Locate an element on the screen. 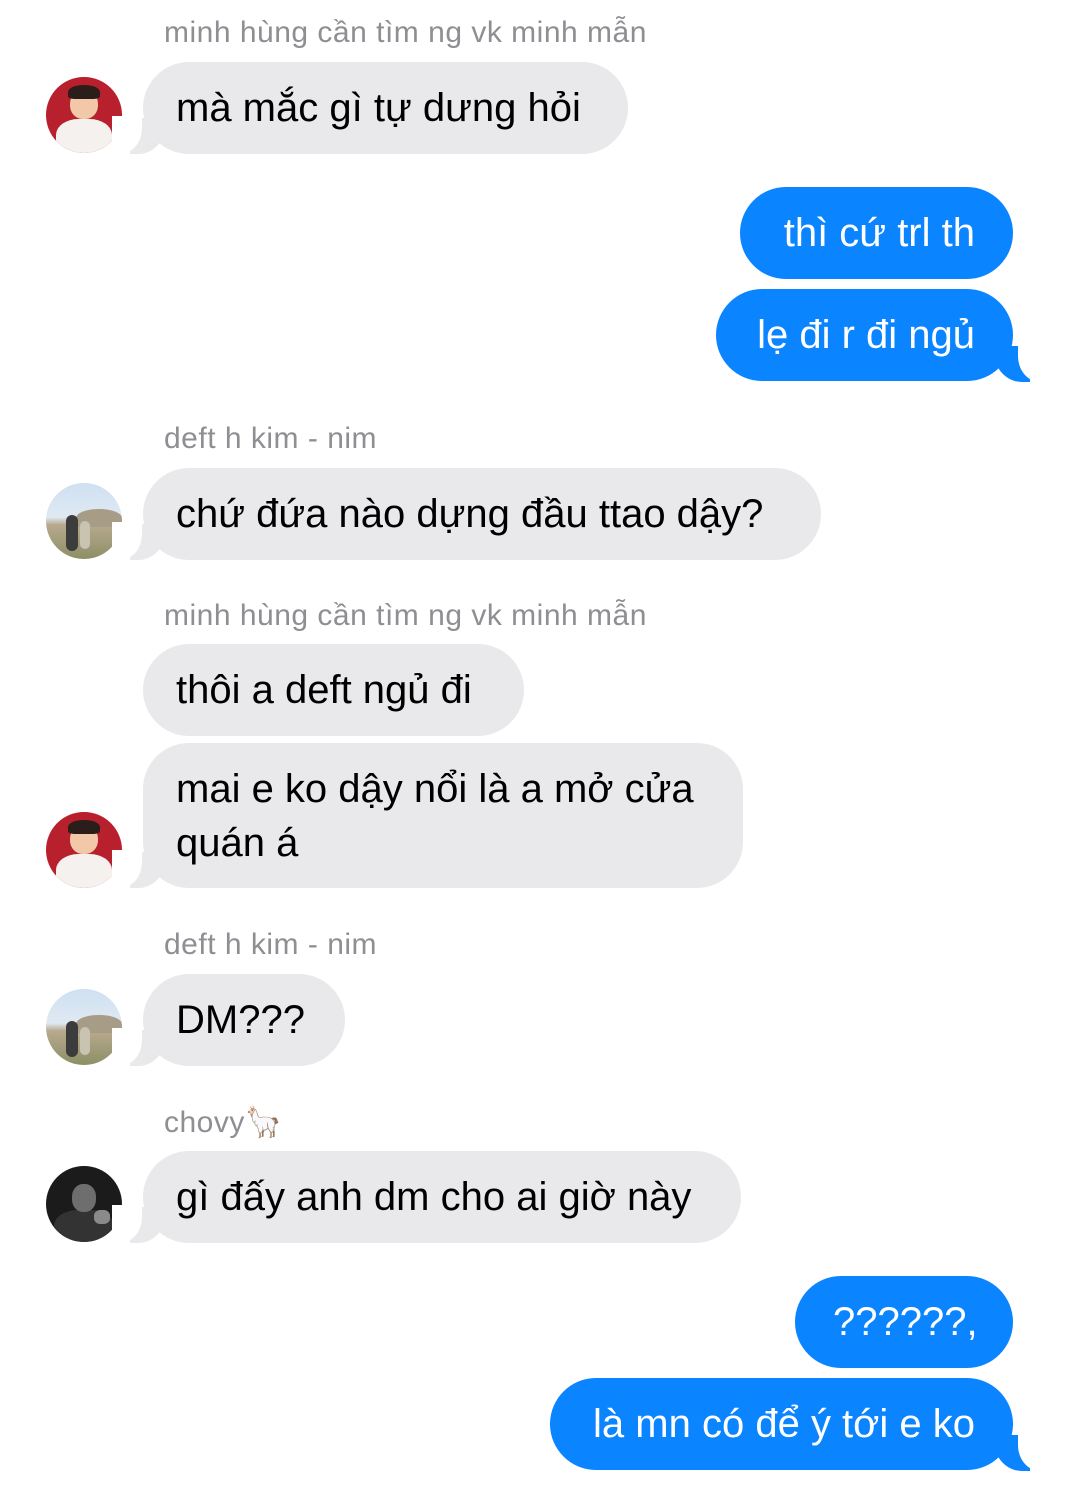 Image resolution: width=1080 pixels, height=1491 pixels. message-text: là mn có để ý tới e ko is located at coordinates (784, 1424).